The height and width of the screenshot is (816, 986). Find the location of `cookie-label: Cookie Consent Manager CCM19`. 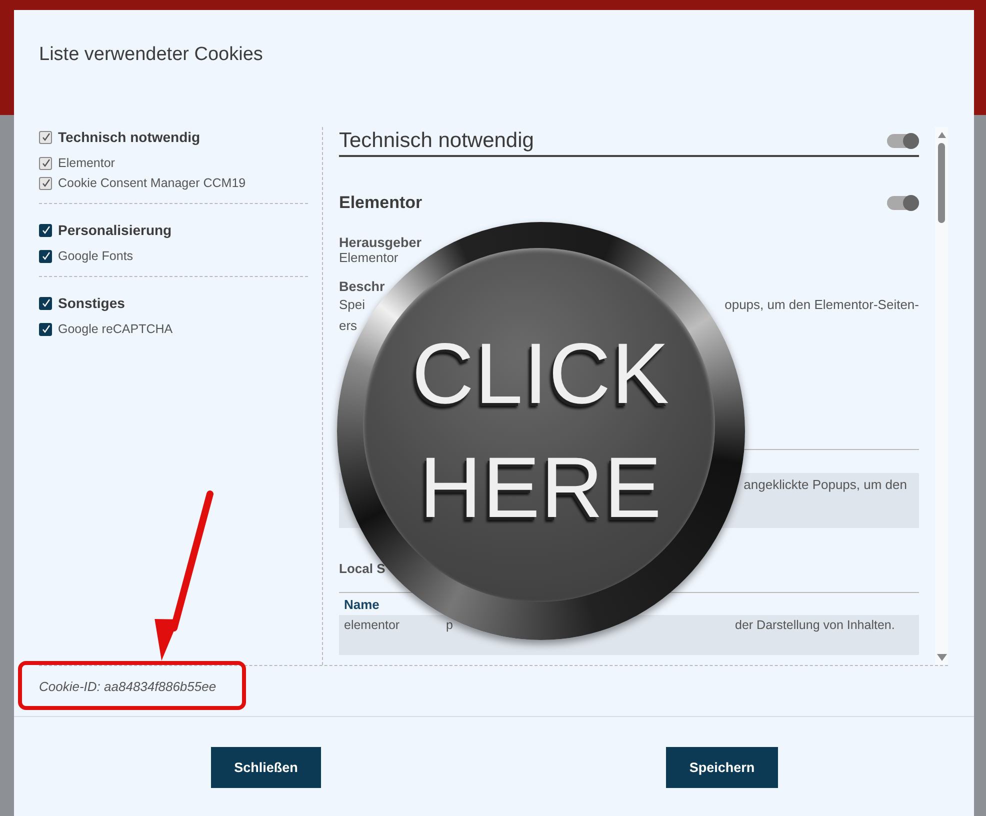

cookie-label: Cookie Consent Manager CCM19 is located at coordinates (152, 183).